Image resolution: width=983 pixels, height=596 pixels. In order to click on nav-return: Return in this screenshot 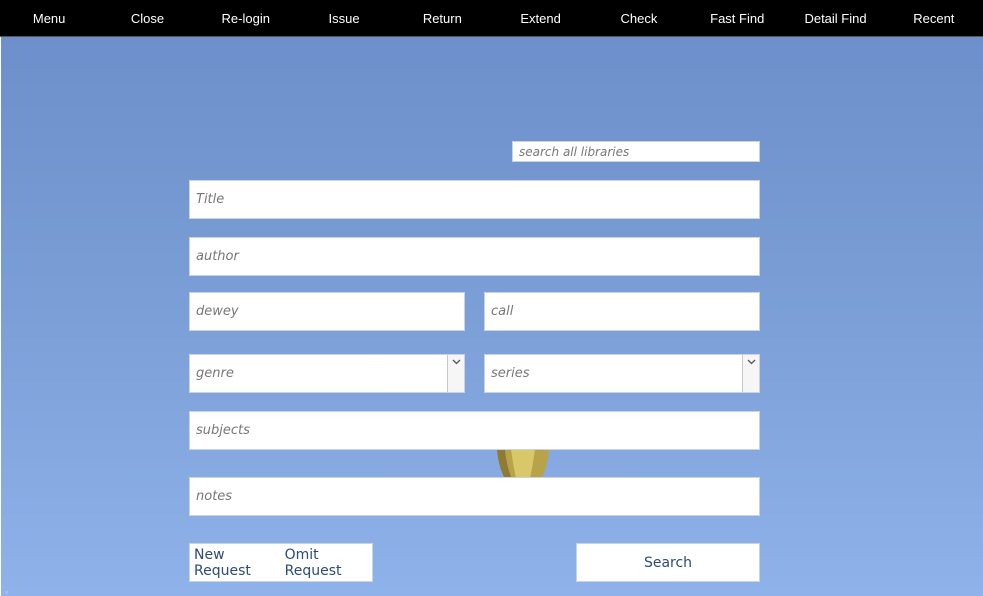, I will do `click(442, 18)`.